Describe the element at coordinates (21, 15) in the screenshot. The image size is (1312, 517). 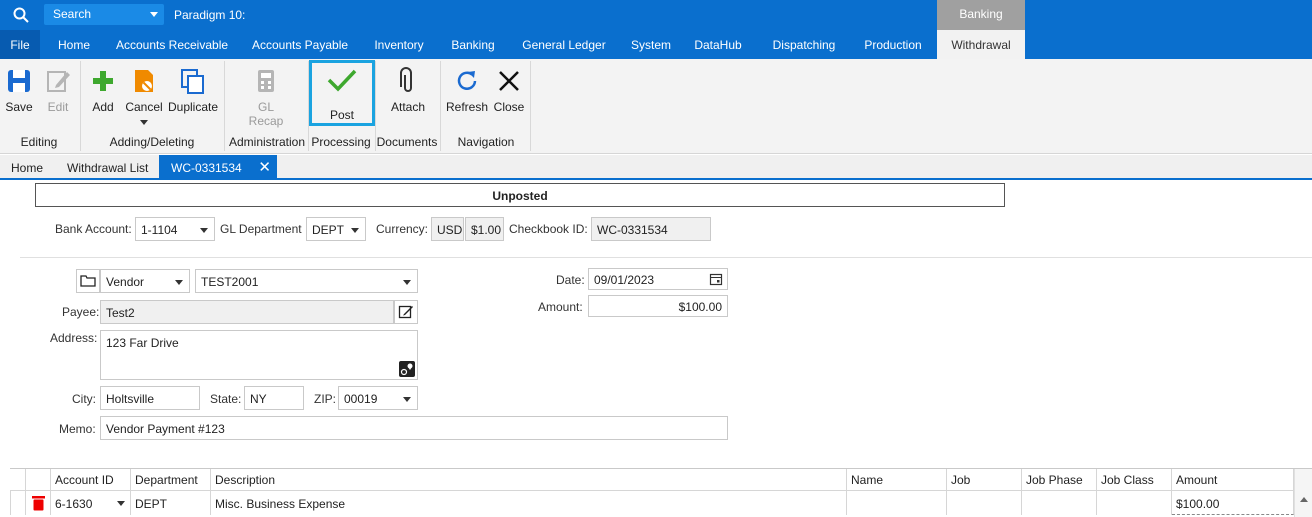
I see `search-icon` at that location.